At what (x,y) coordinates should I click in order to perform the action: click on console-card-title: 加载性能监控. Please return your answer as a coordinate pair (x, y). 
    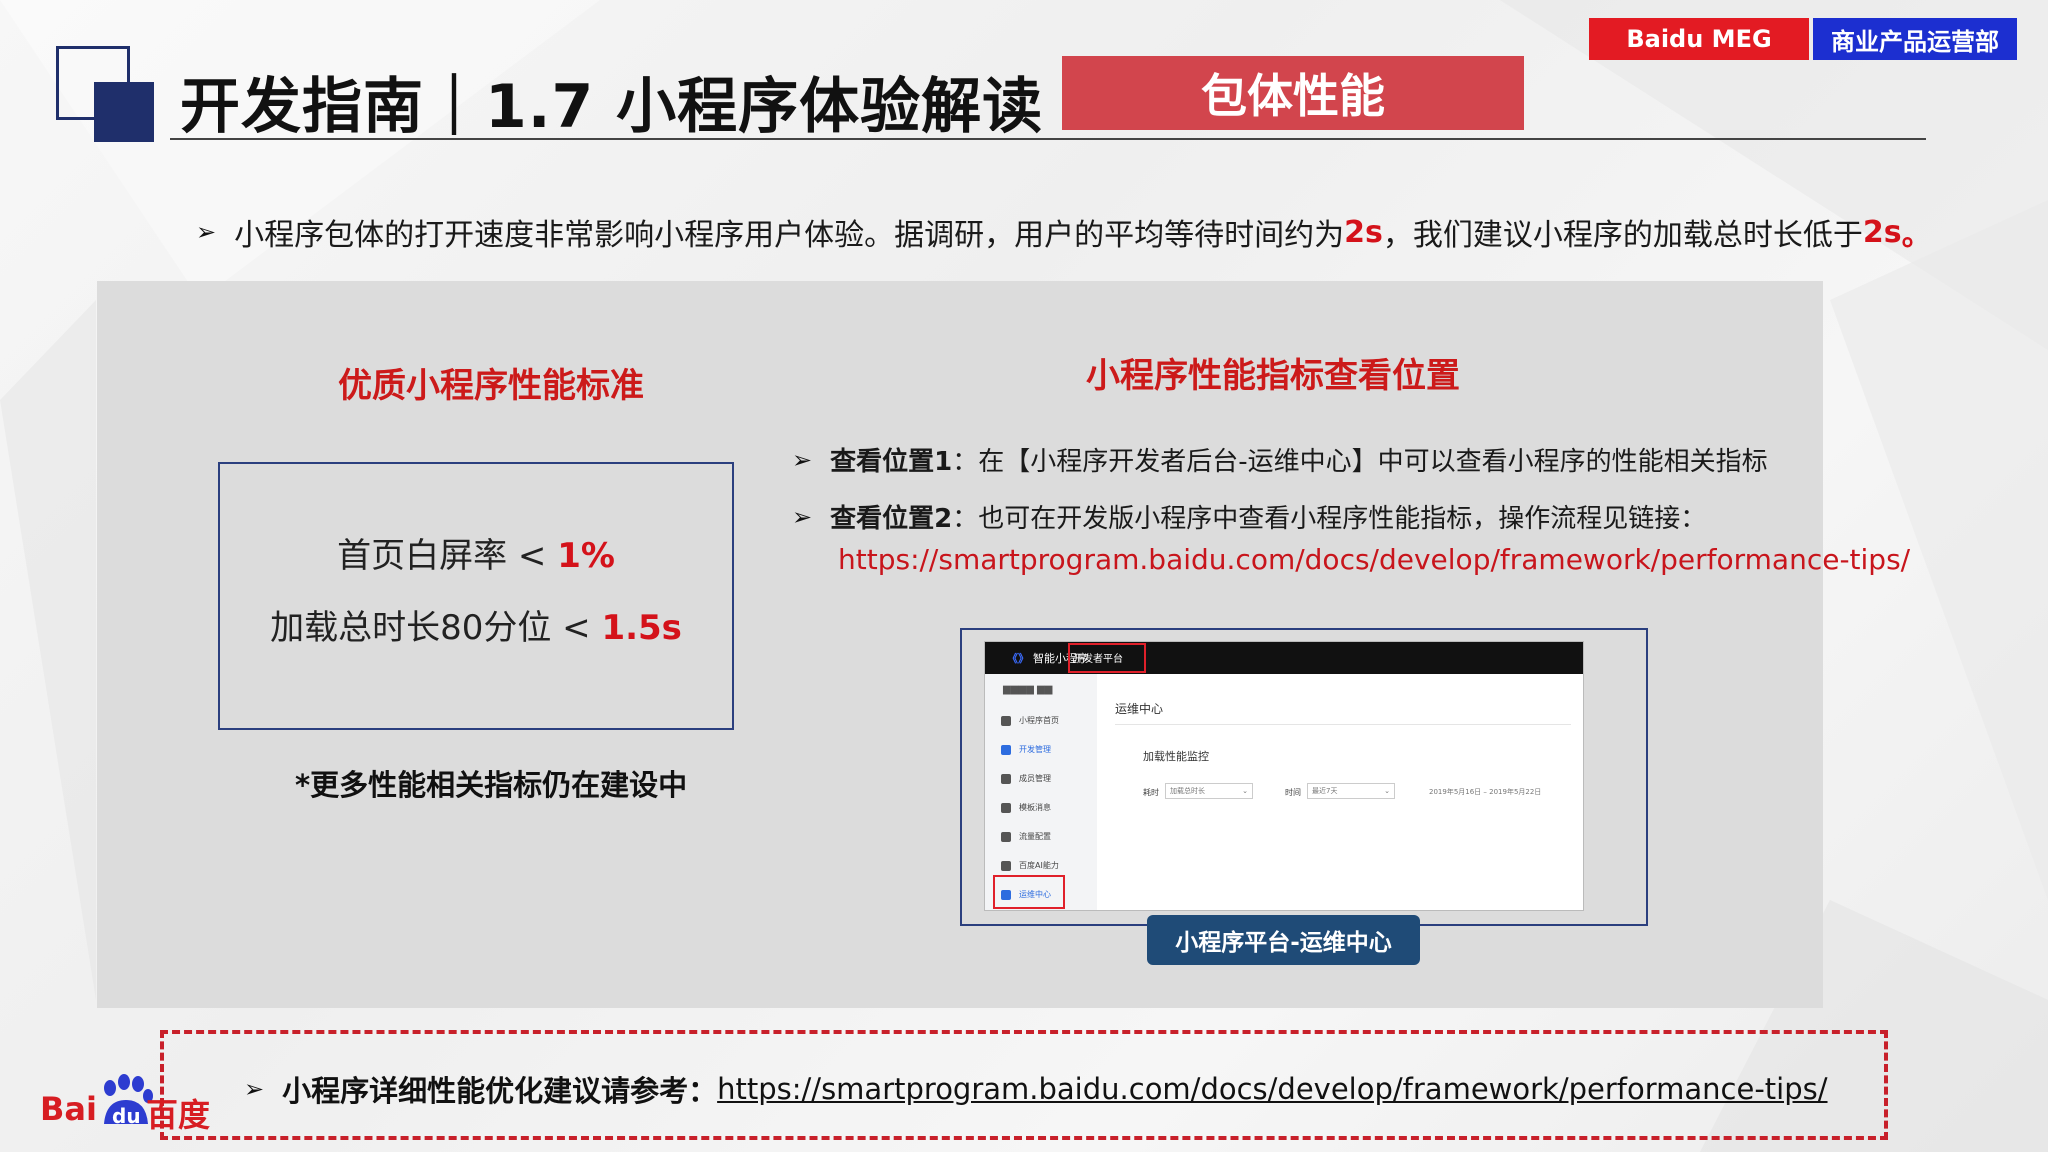
    Looking at the image, I should click on (1176, 756).